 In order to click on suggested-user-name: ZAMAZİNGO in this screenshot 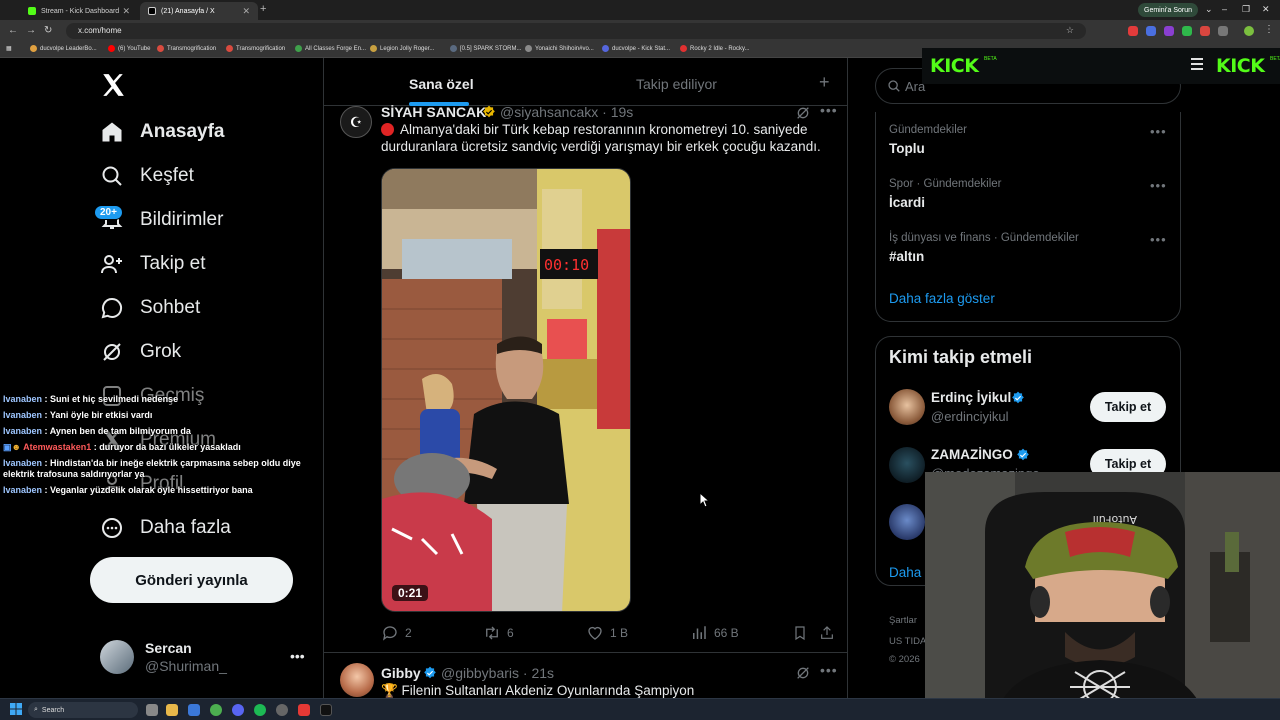, I will do `click(972, 454)`.